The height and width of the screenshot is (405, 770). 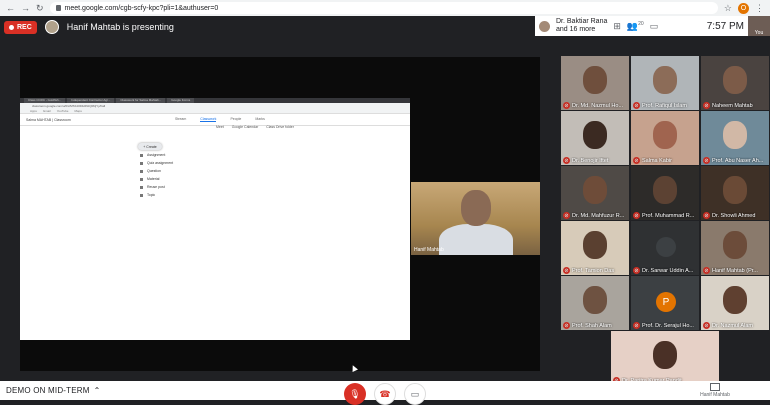 I want to click on recording-badge: REC, so click(x=20, y=27).